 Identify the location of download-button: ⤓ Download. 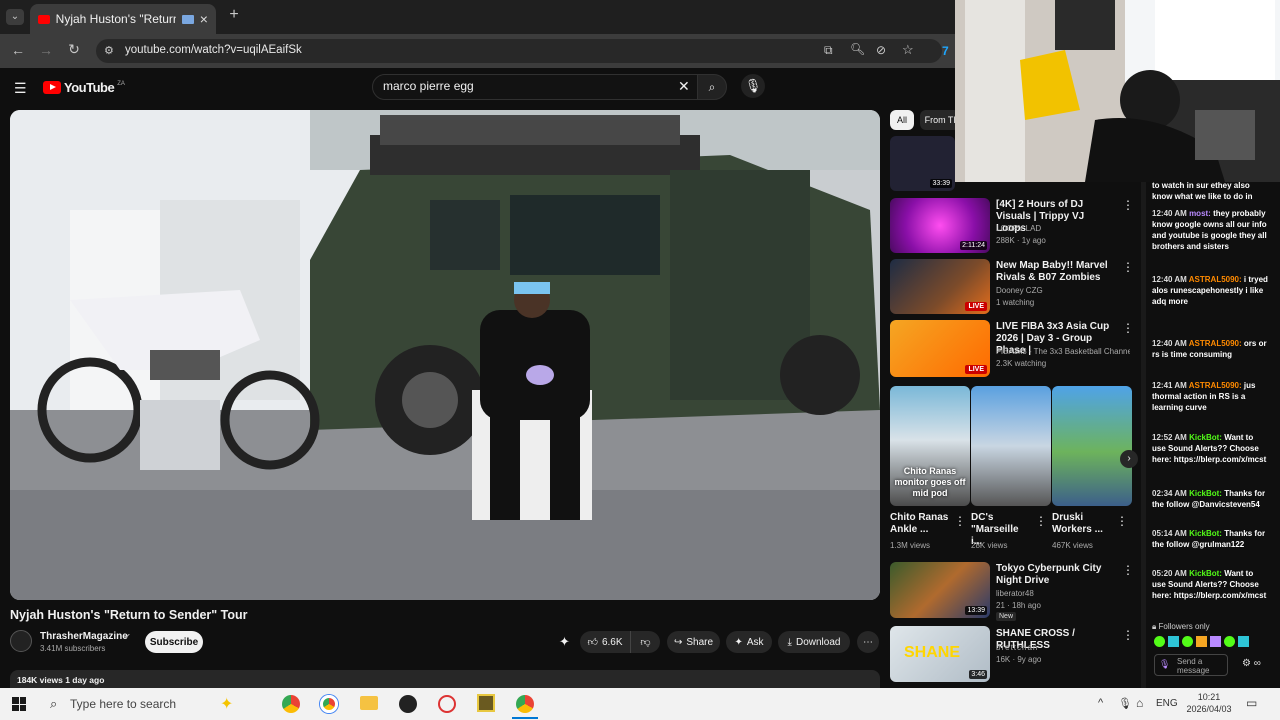
(814, 642).